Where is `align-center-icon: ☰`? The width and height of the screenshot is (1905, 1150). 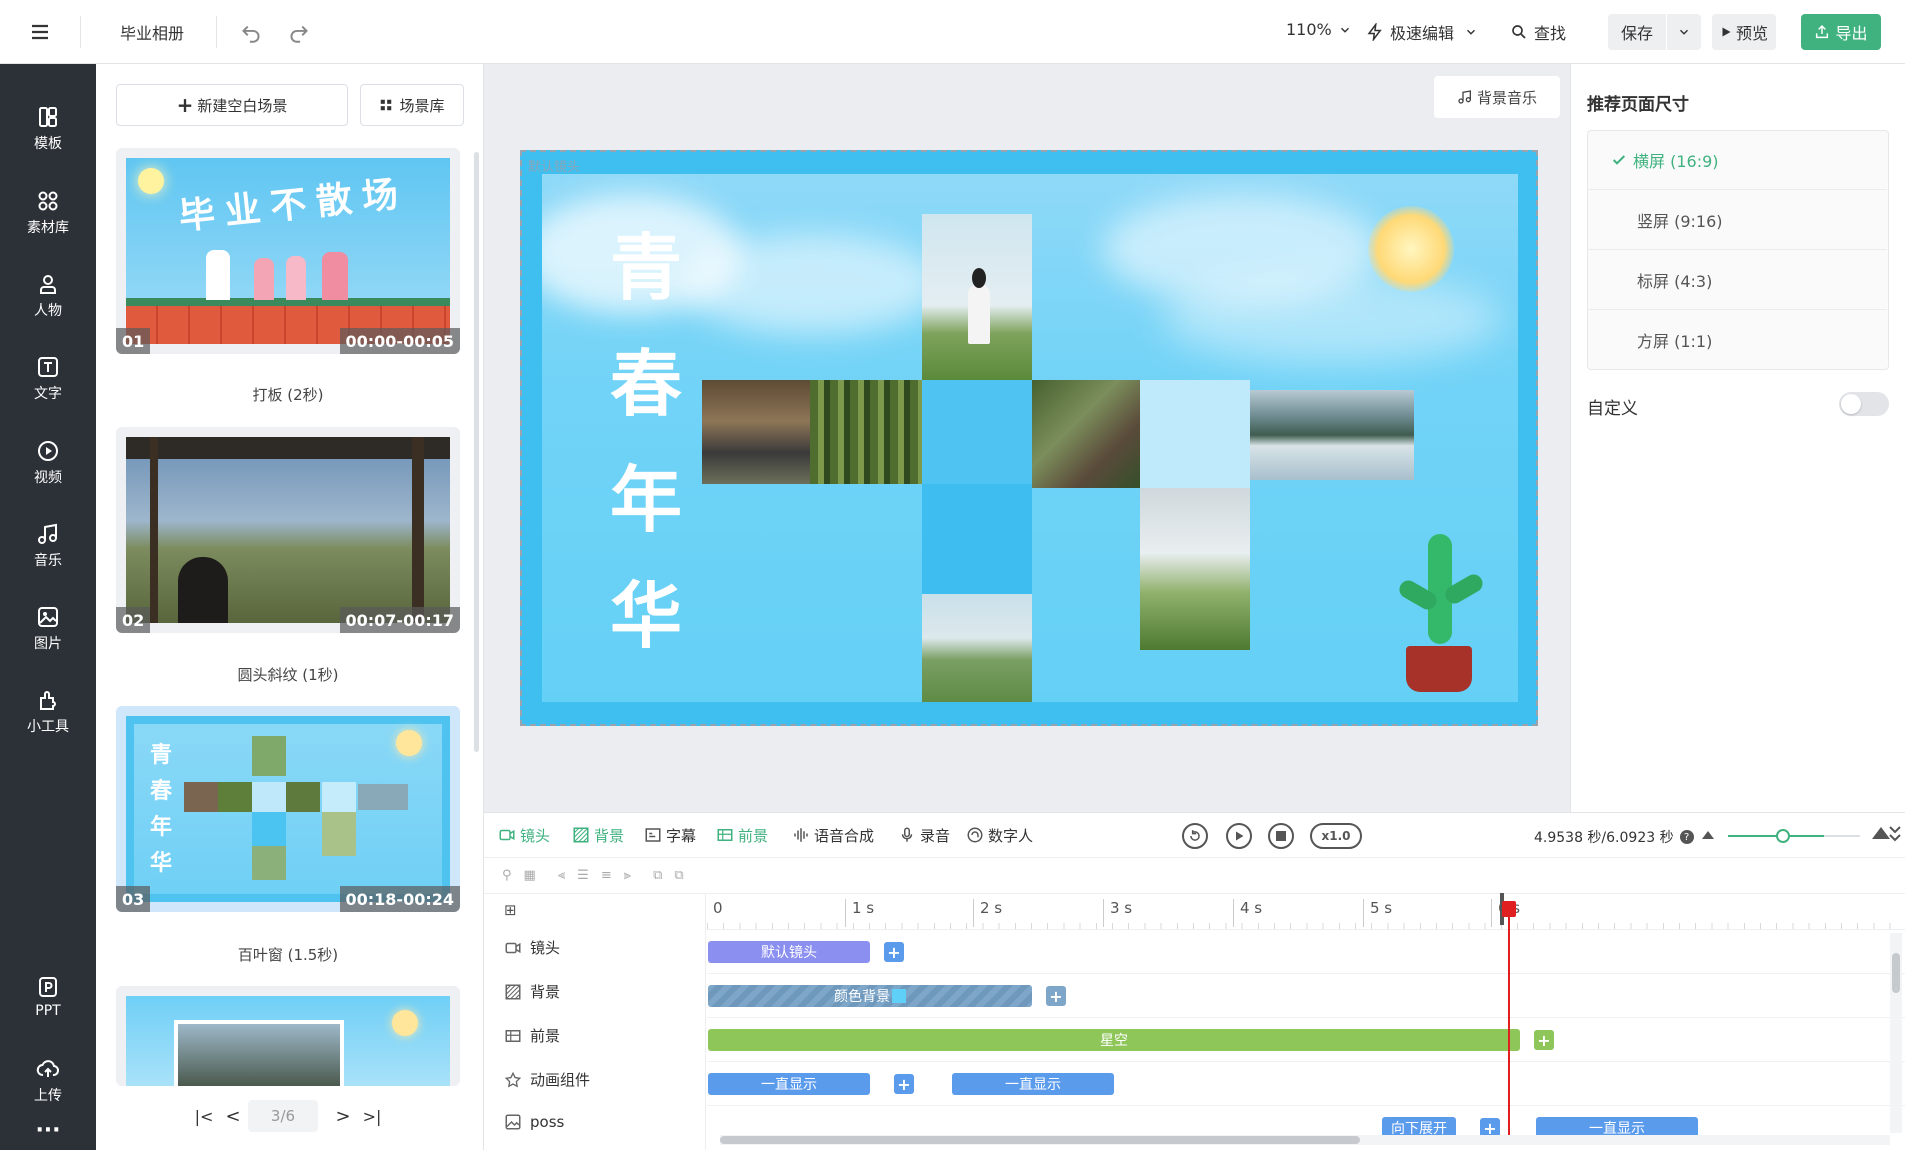 align-center-icon: ☰ is located at coordinates (583, 875).